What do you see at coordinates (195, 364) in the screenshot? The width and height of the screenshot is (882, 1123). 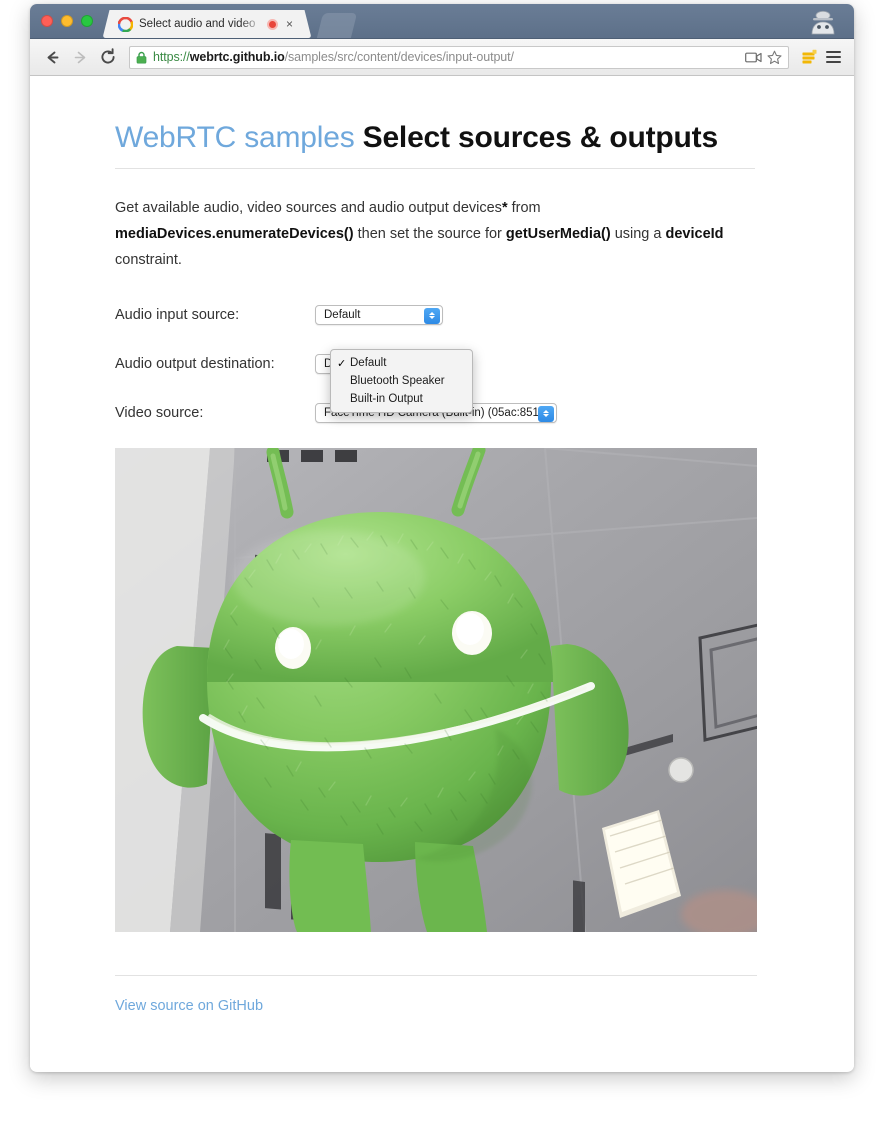 I see `audio-output-label: Audio output destination:` at bounding box center [195, 364].